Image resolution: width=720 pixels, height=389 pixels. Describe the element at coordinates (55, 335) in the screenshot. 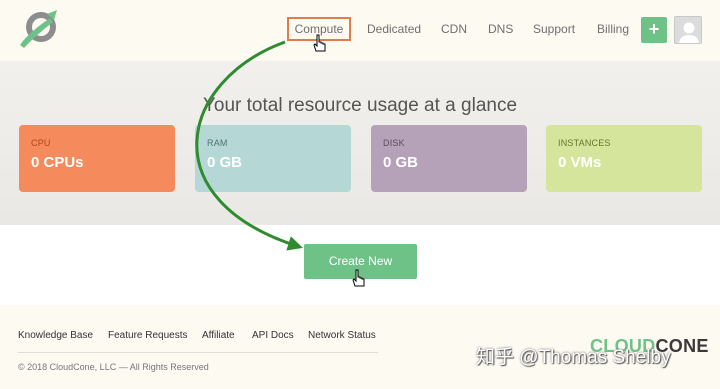

I see `footer-link-knowledge-base: Knowledge Base` at that location.